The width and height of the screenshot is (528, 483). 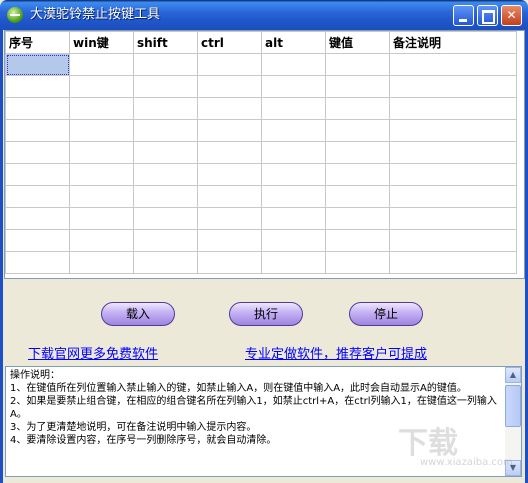 I want to click on col-header-win: win键, so click(x=101, y=42).